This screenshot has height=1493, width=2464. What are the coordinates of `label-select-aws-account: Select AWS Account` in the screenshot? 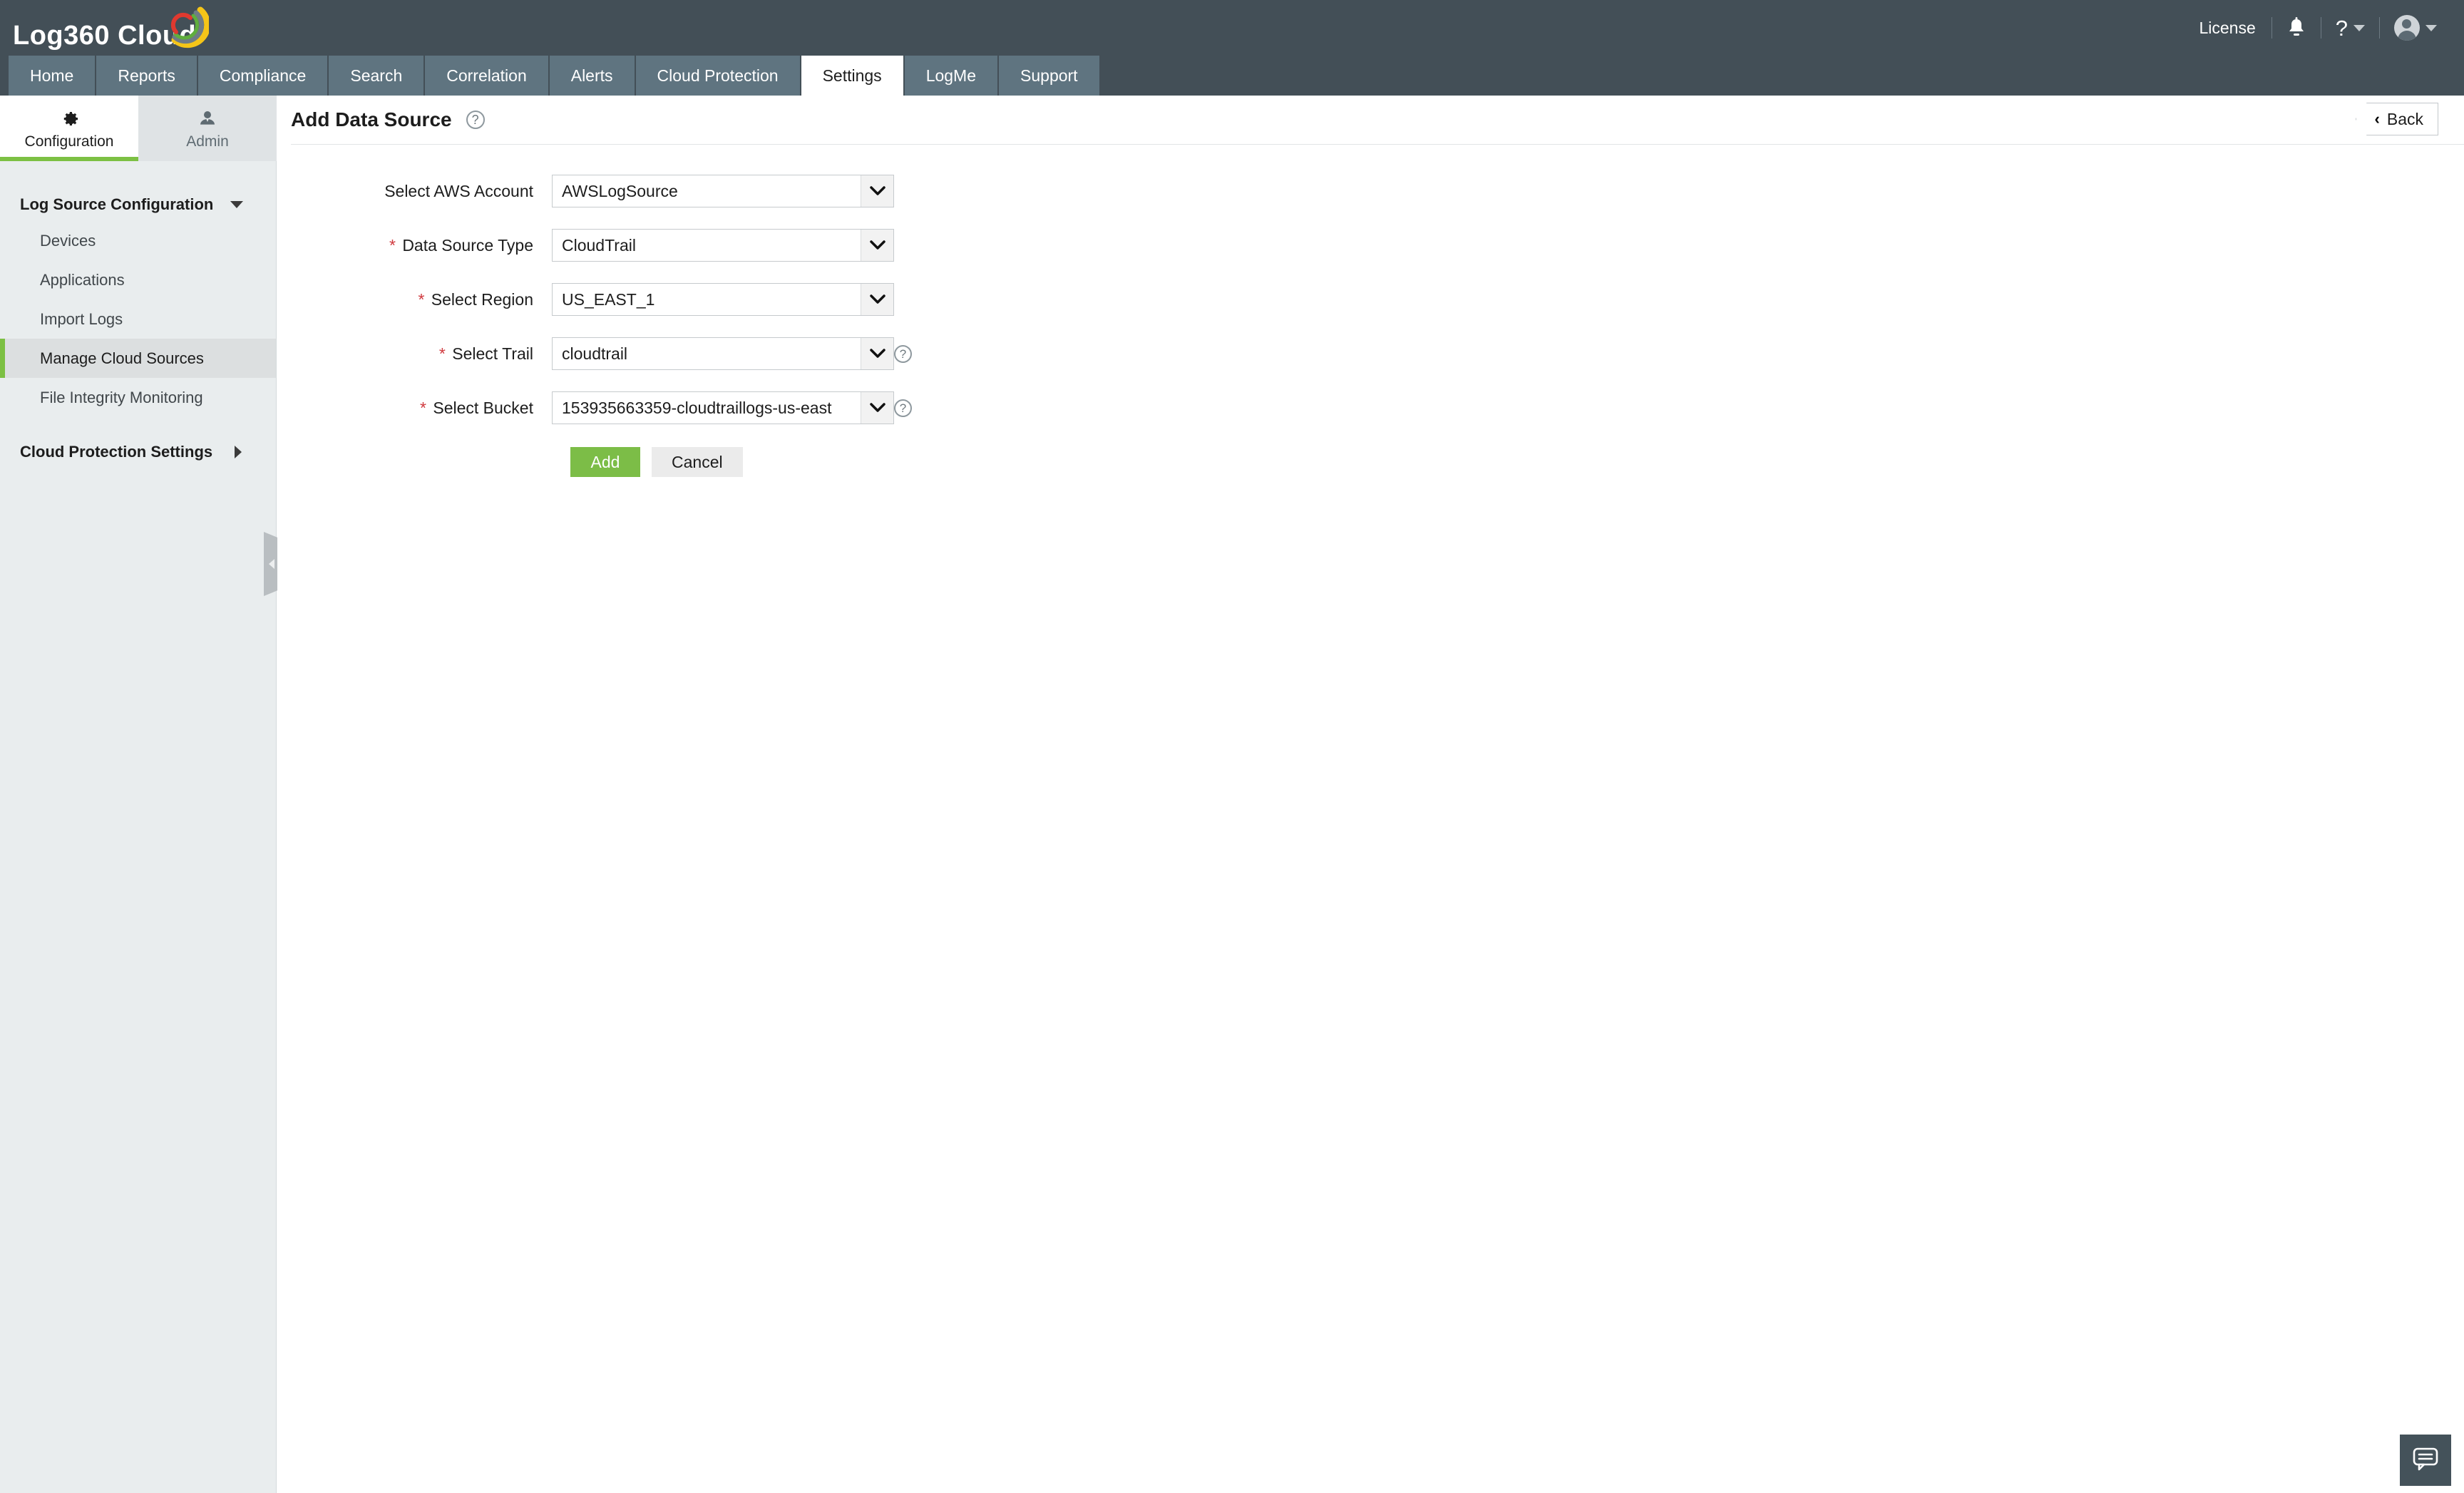 It's located at (414, 191).